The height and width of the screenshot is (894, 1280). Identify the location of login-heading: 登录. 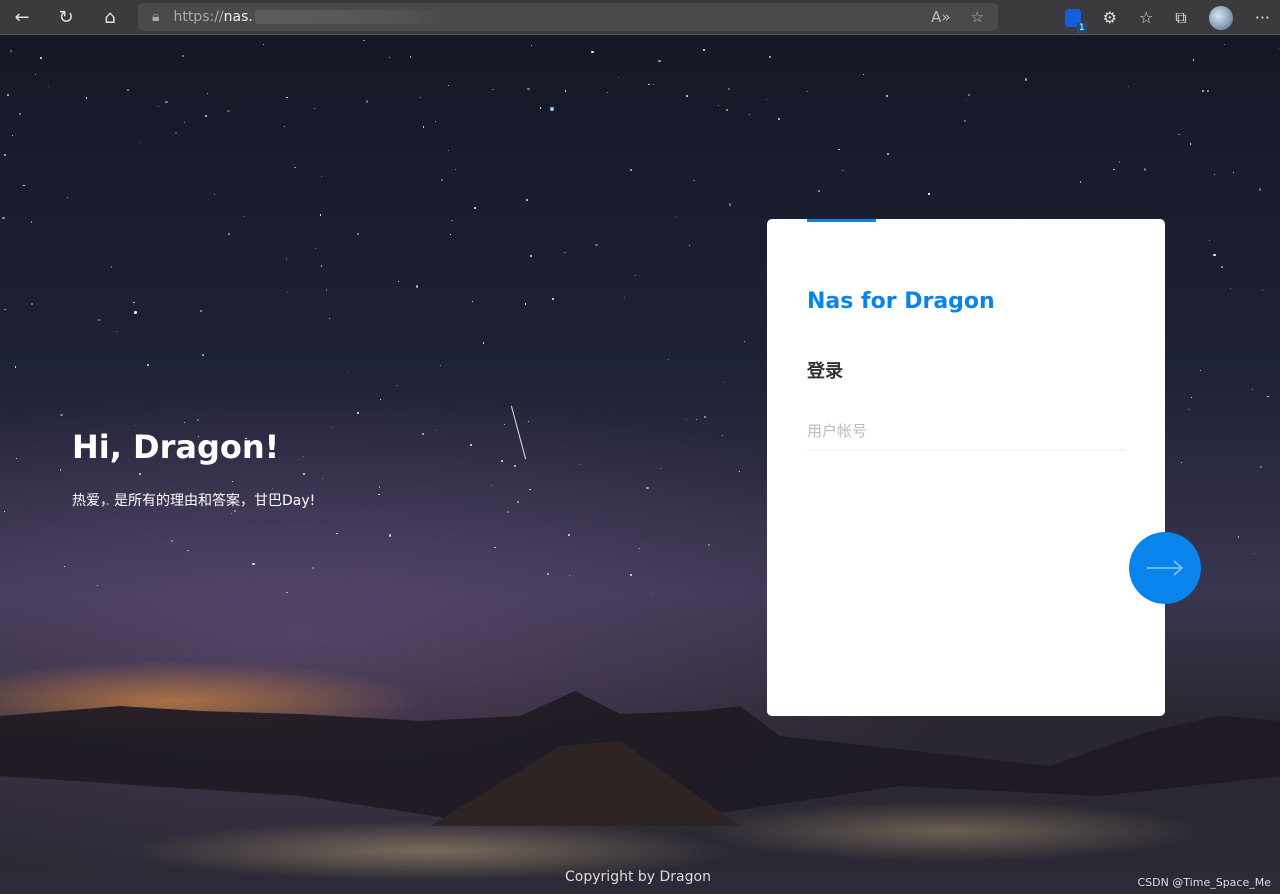
(825, 371).